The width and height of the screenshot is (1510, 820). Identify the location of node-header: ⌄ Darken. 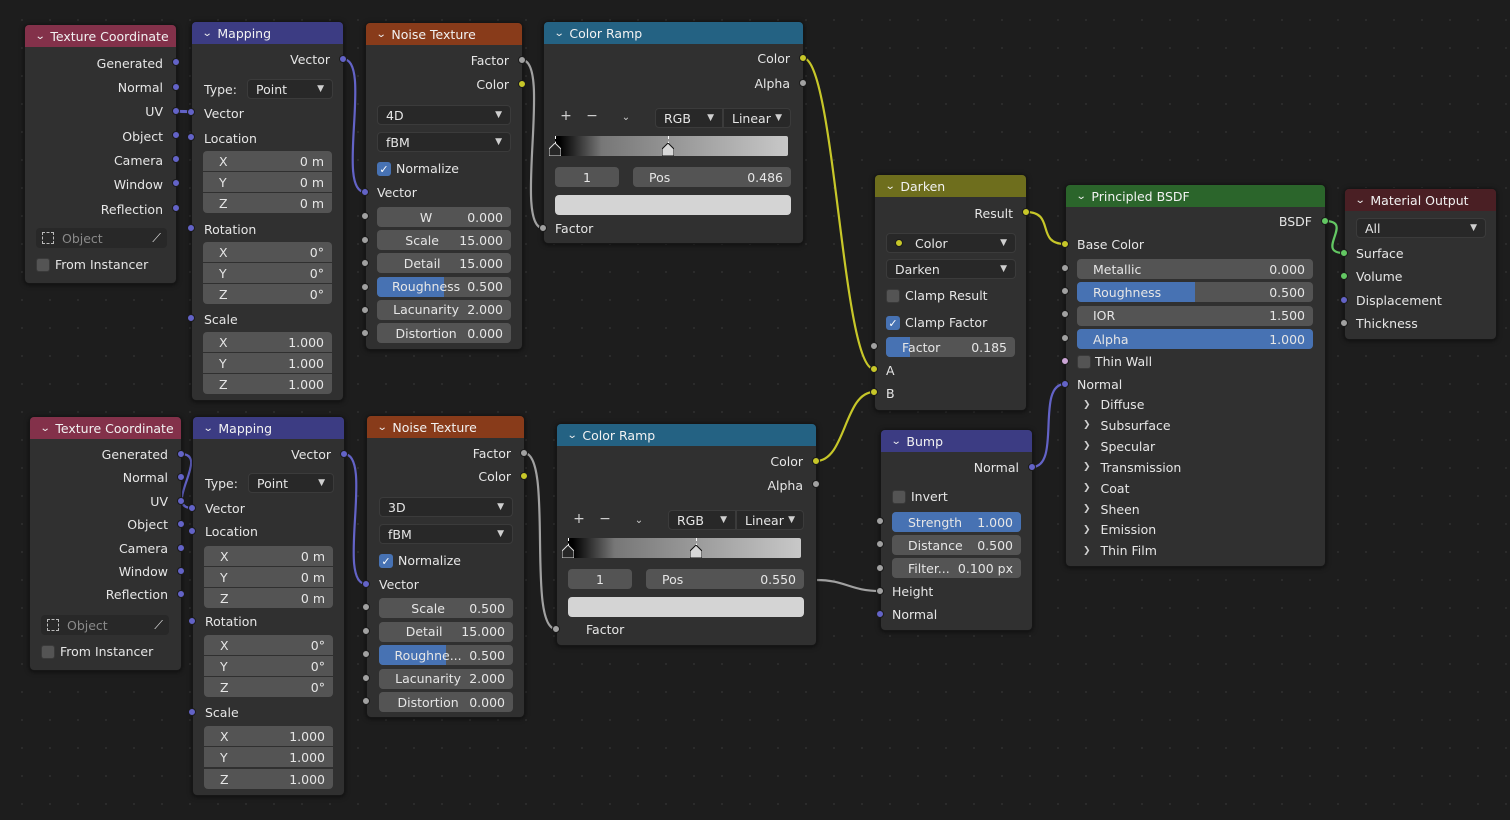
(950, 186).